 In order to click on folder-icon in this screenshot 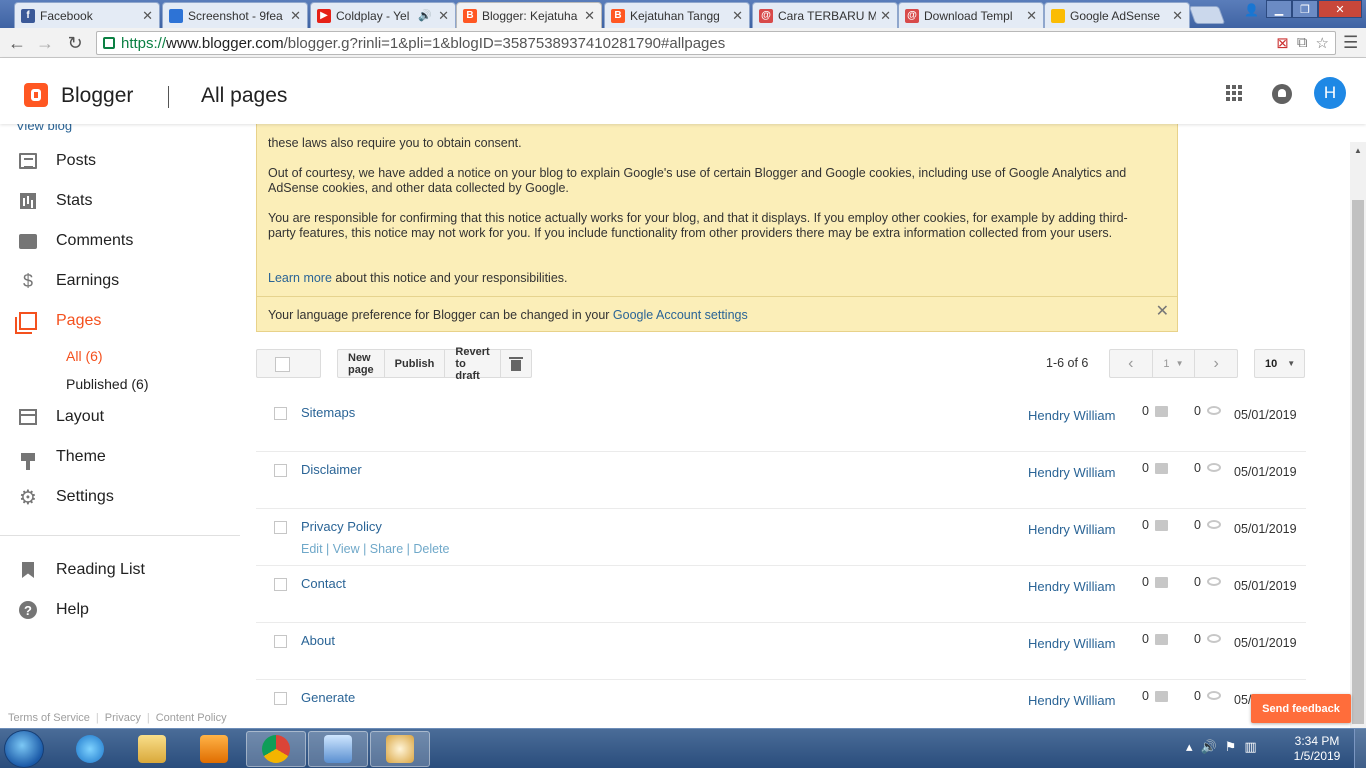, I will do `click(152, 749)`.